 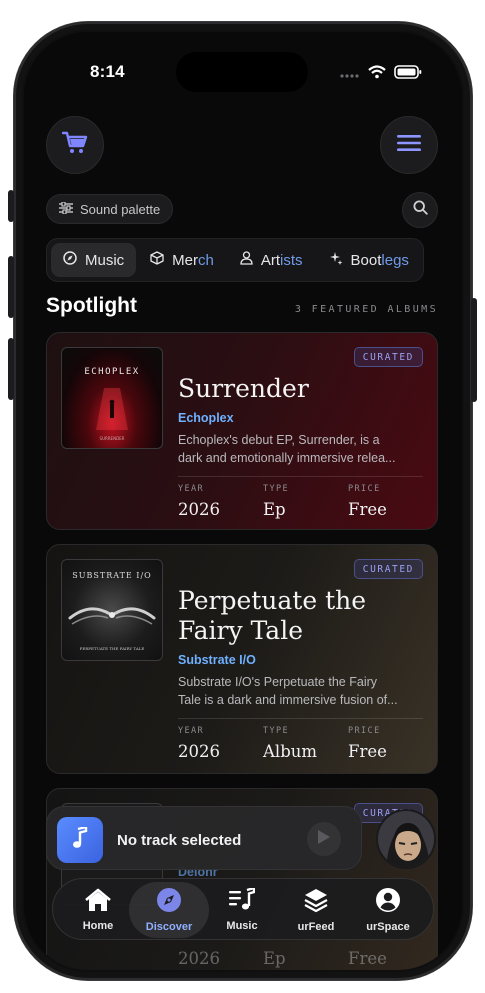 What do you see at coordinates (350, 75) in the screenshot?
I see `signal-icon` at bounding box center [350, 75].